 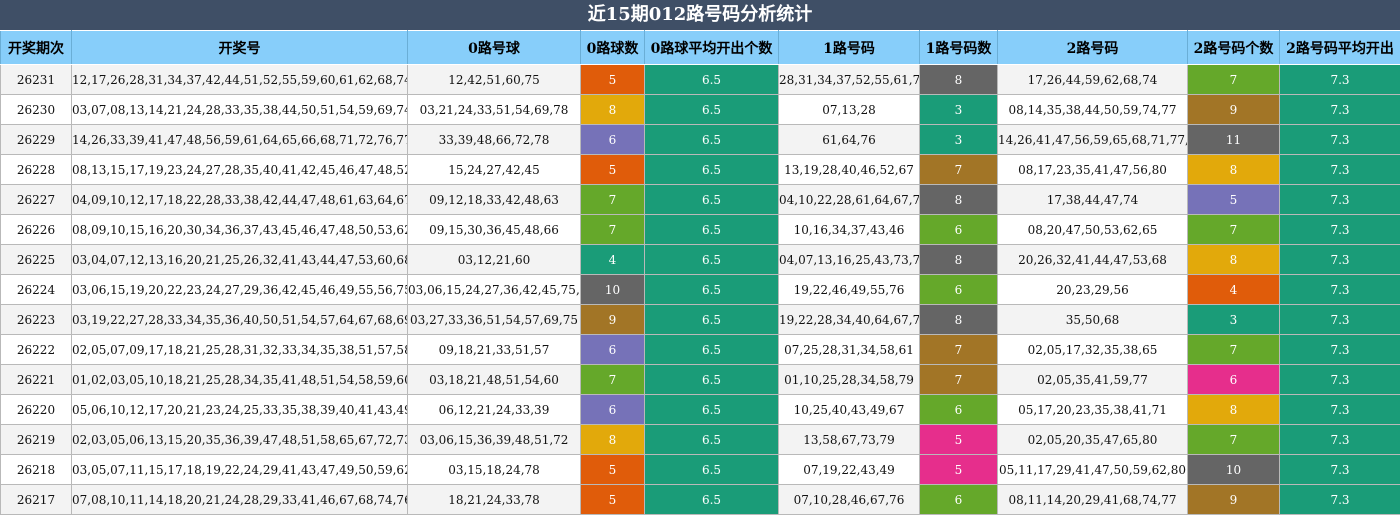 I want to click on cell-r2: 20,26,32,41,44,47,53,68, so click(x=1092, y=259).